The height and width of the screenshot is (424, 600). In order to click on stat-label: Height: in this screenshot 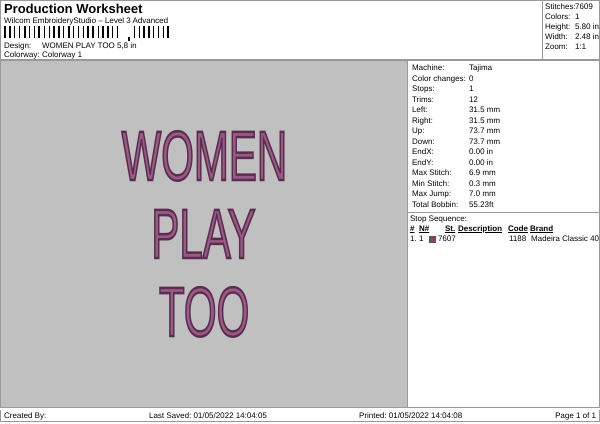, I will do `click(558, 27)`.